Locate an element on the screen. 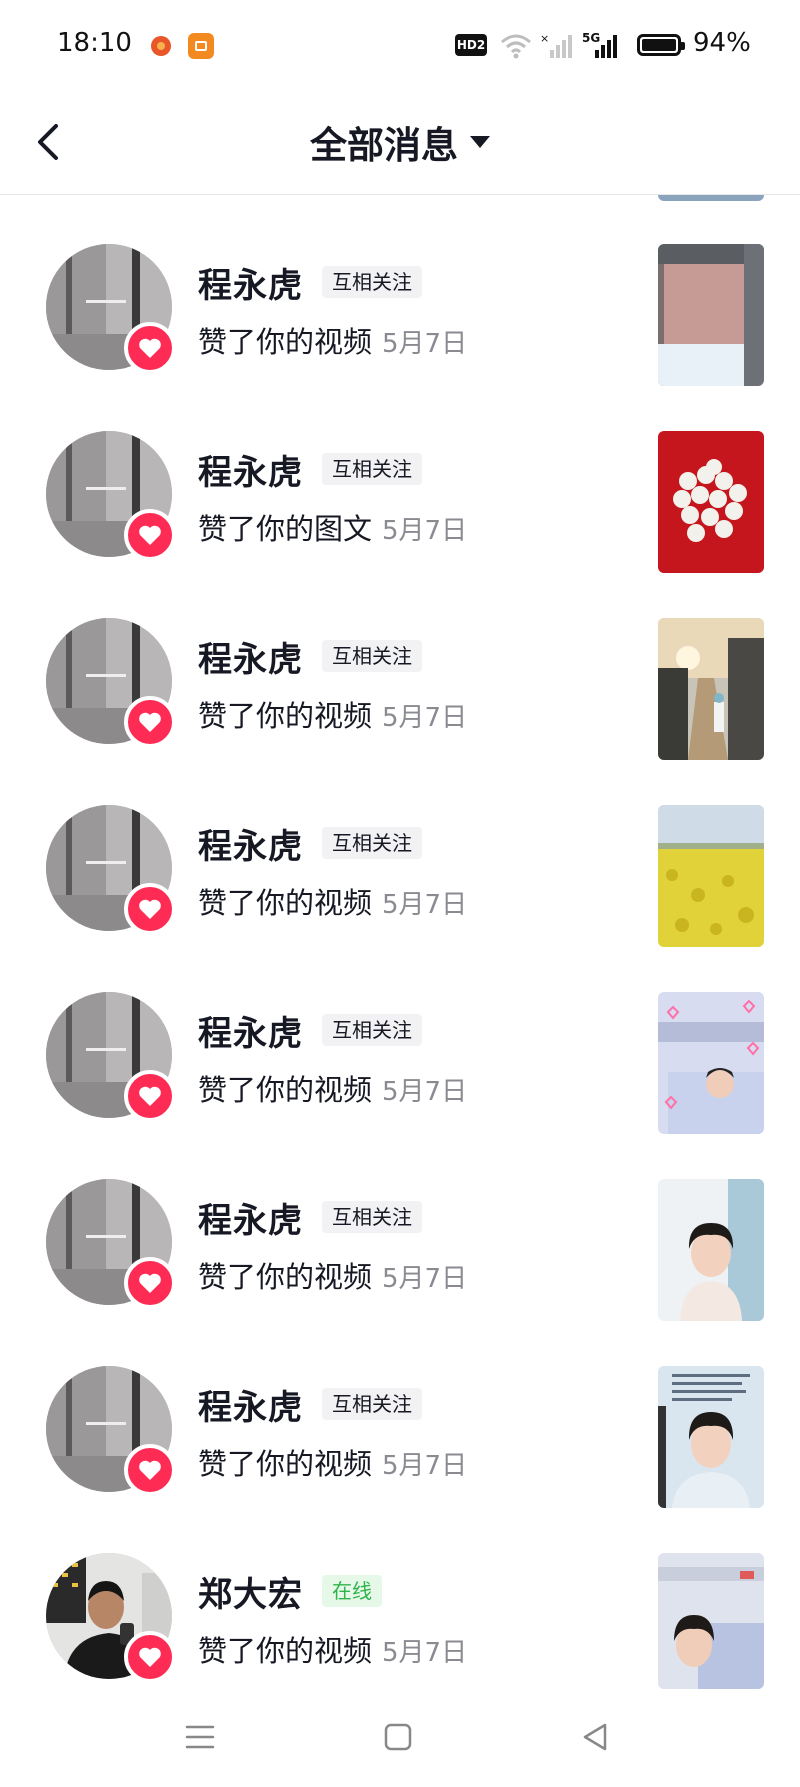 The height and width of the screenshot is (1787, 800). home-button is located at coordinates (398, 1737).